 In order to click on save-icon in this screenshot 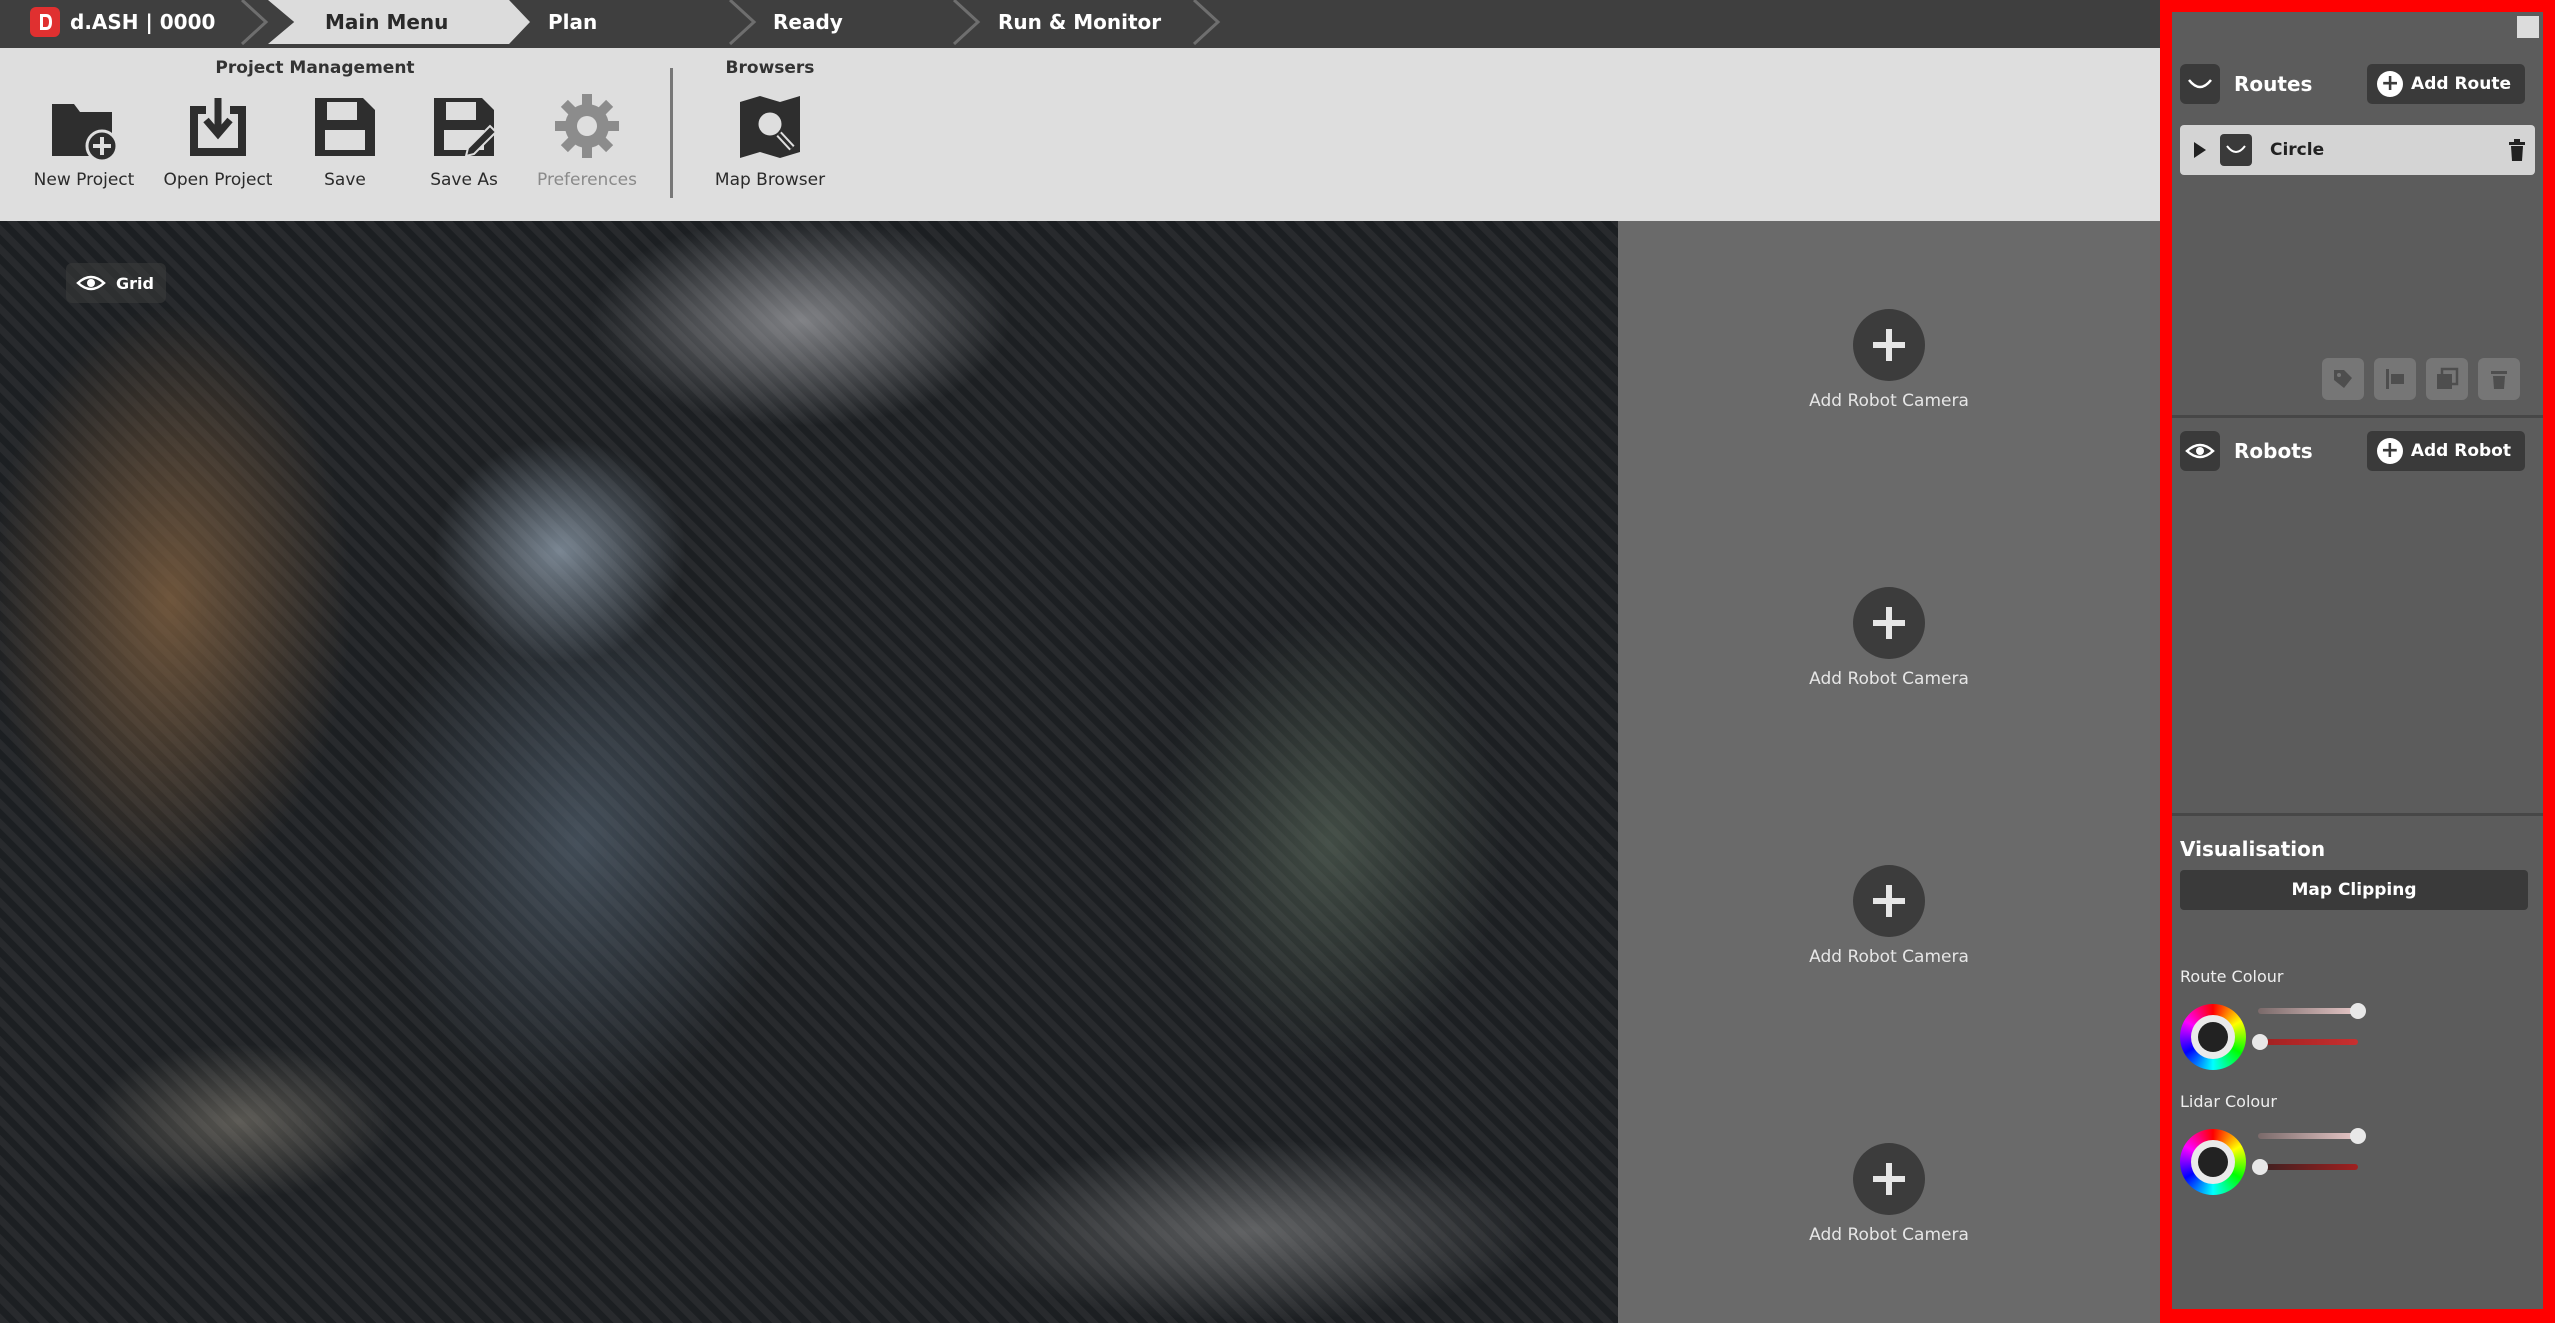, I will do `click(345, 126)`.